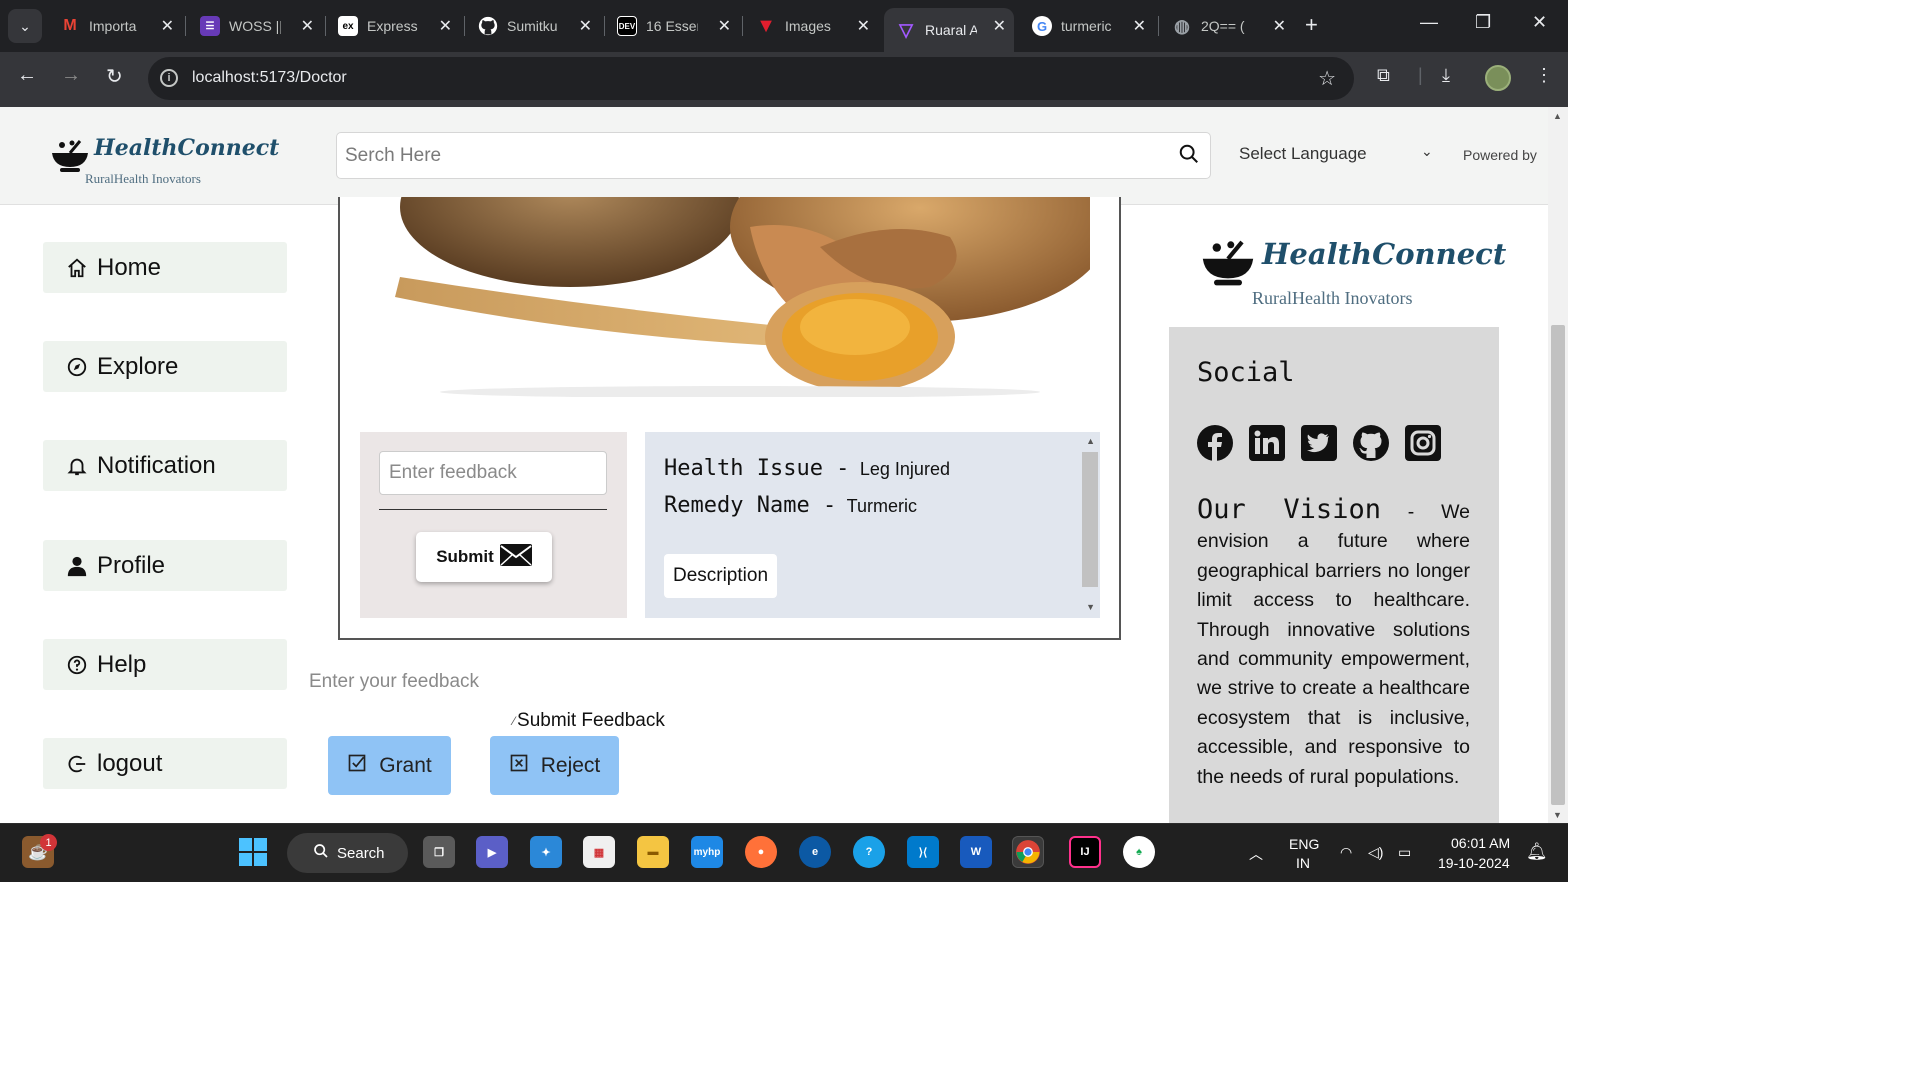 This screenshot has height=1080, width=1920. What do you see at coordinates (187, 148) in the screenshot?
I see `brand-name: HealthConnect` at bounding box center [187, 148].